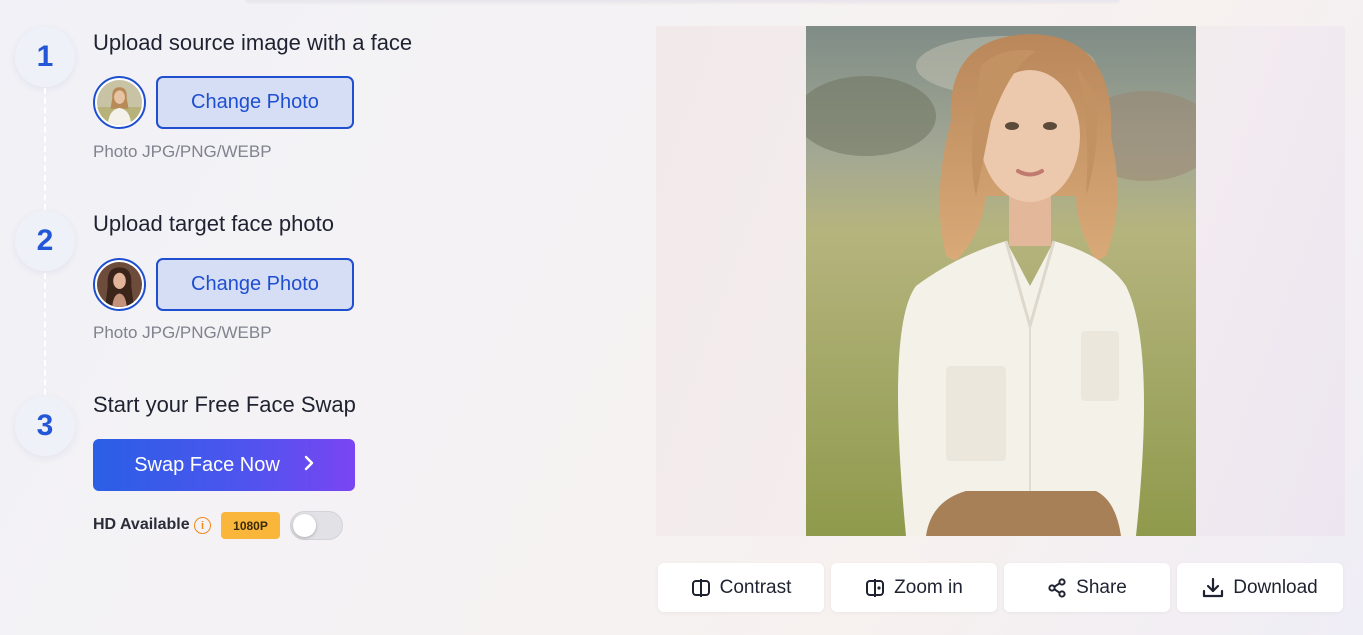 The width and height of the screenshot is (1363, 635). I want to click on download-icon, so click(1213, 587).